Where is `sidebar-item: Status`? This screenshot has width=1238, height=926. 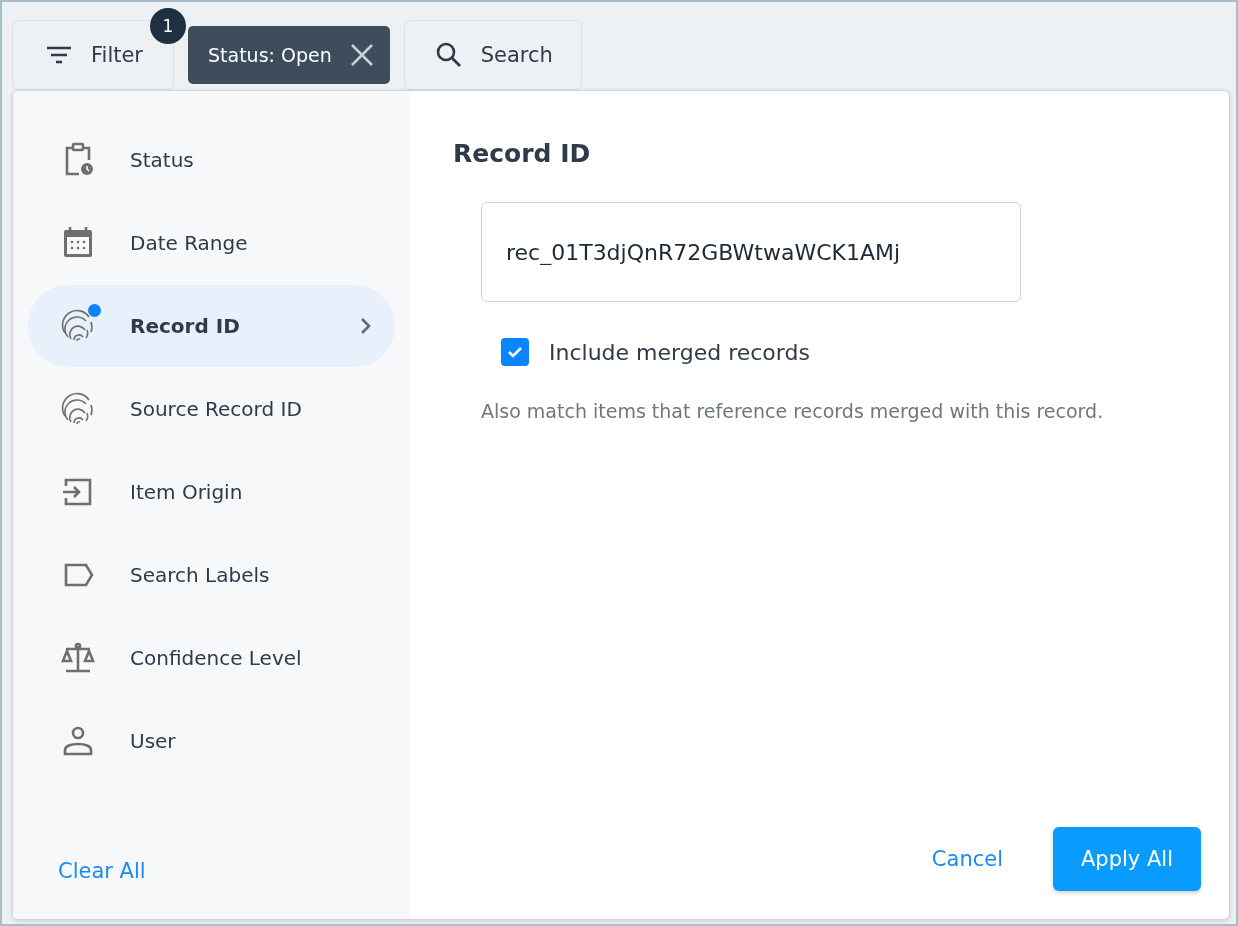 sidebar-item: Status is located at coordinates (211, 160).